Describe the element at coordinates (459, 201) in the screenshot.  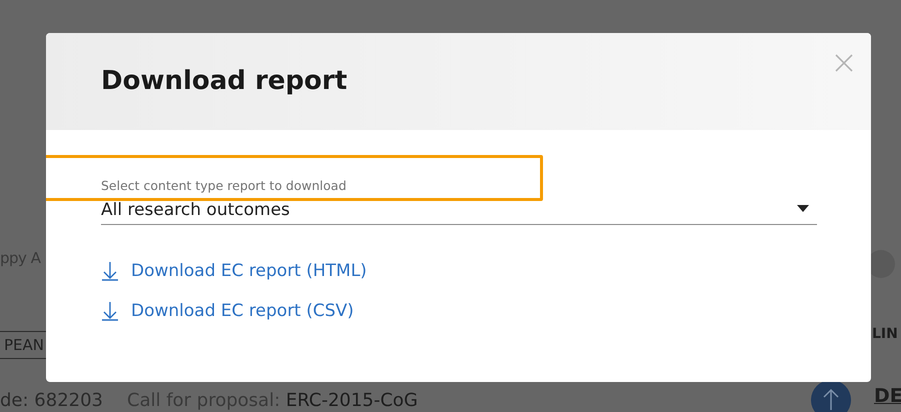
I see `report-type-dropdown: Select content type report to download All research outcomes` at that location.